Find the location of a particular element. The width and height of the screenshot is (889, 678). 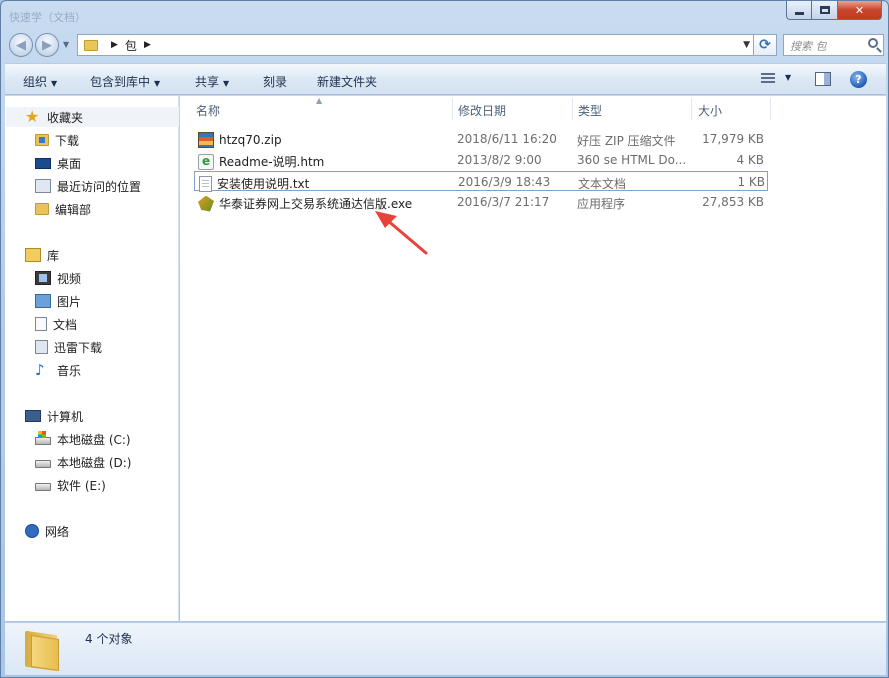

file-size: 27,853 KB is located at coordinates (733, 202).